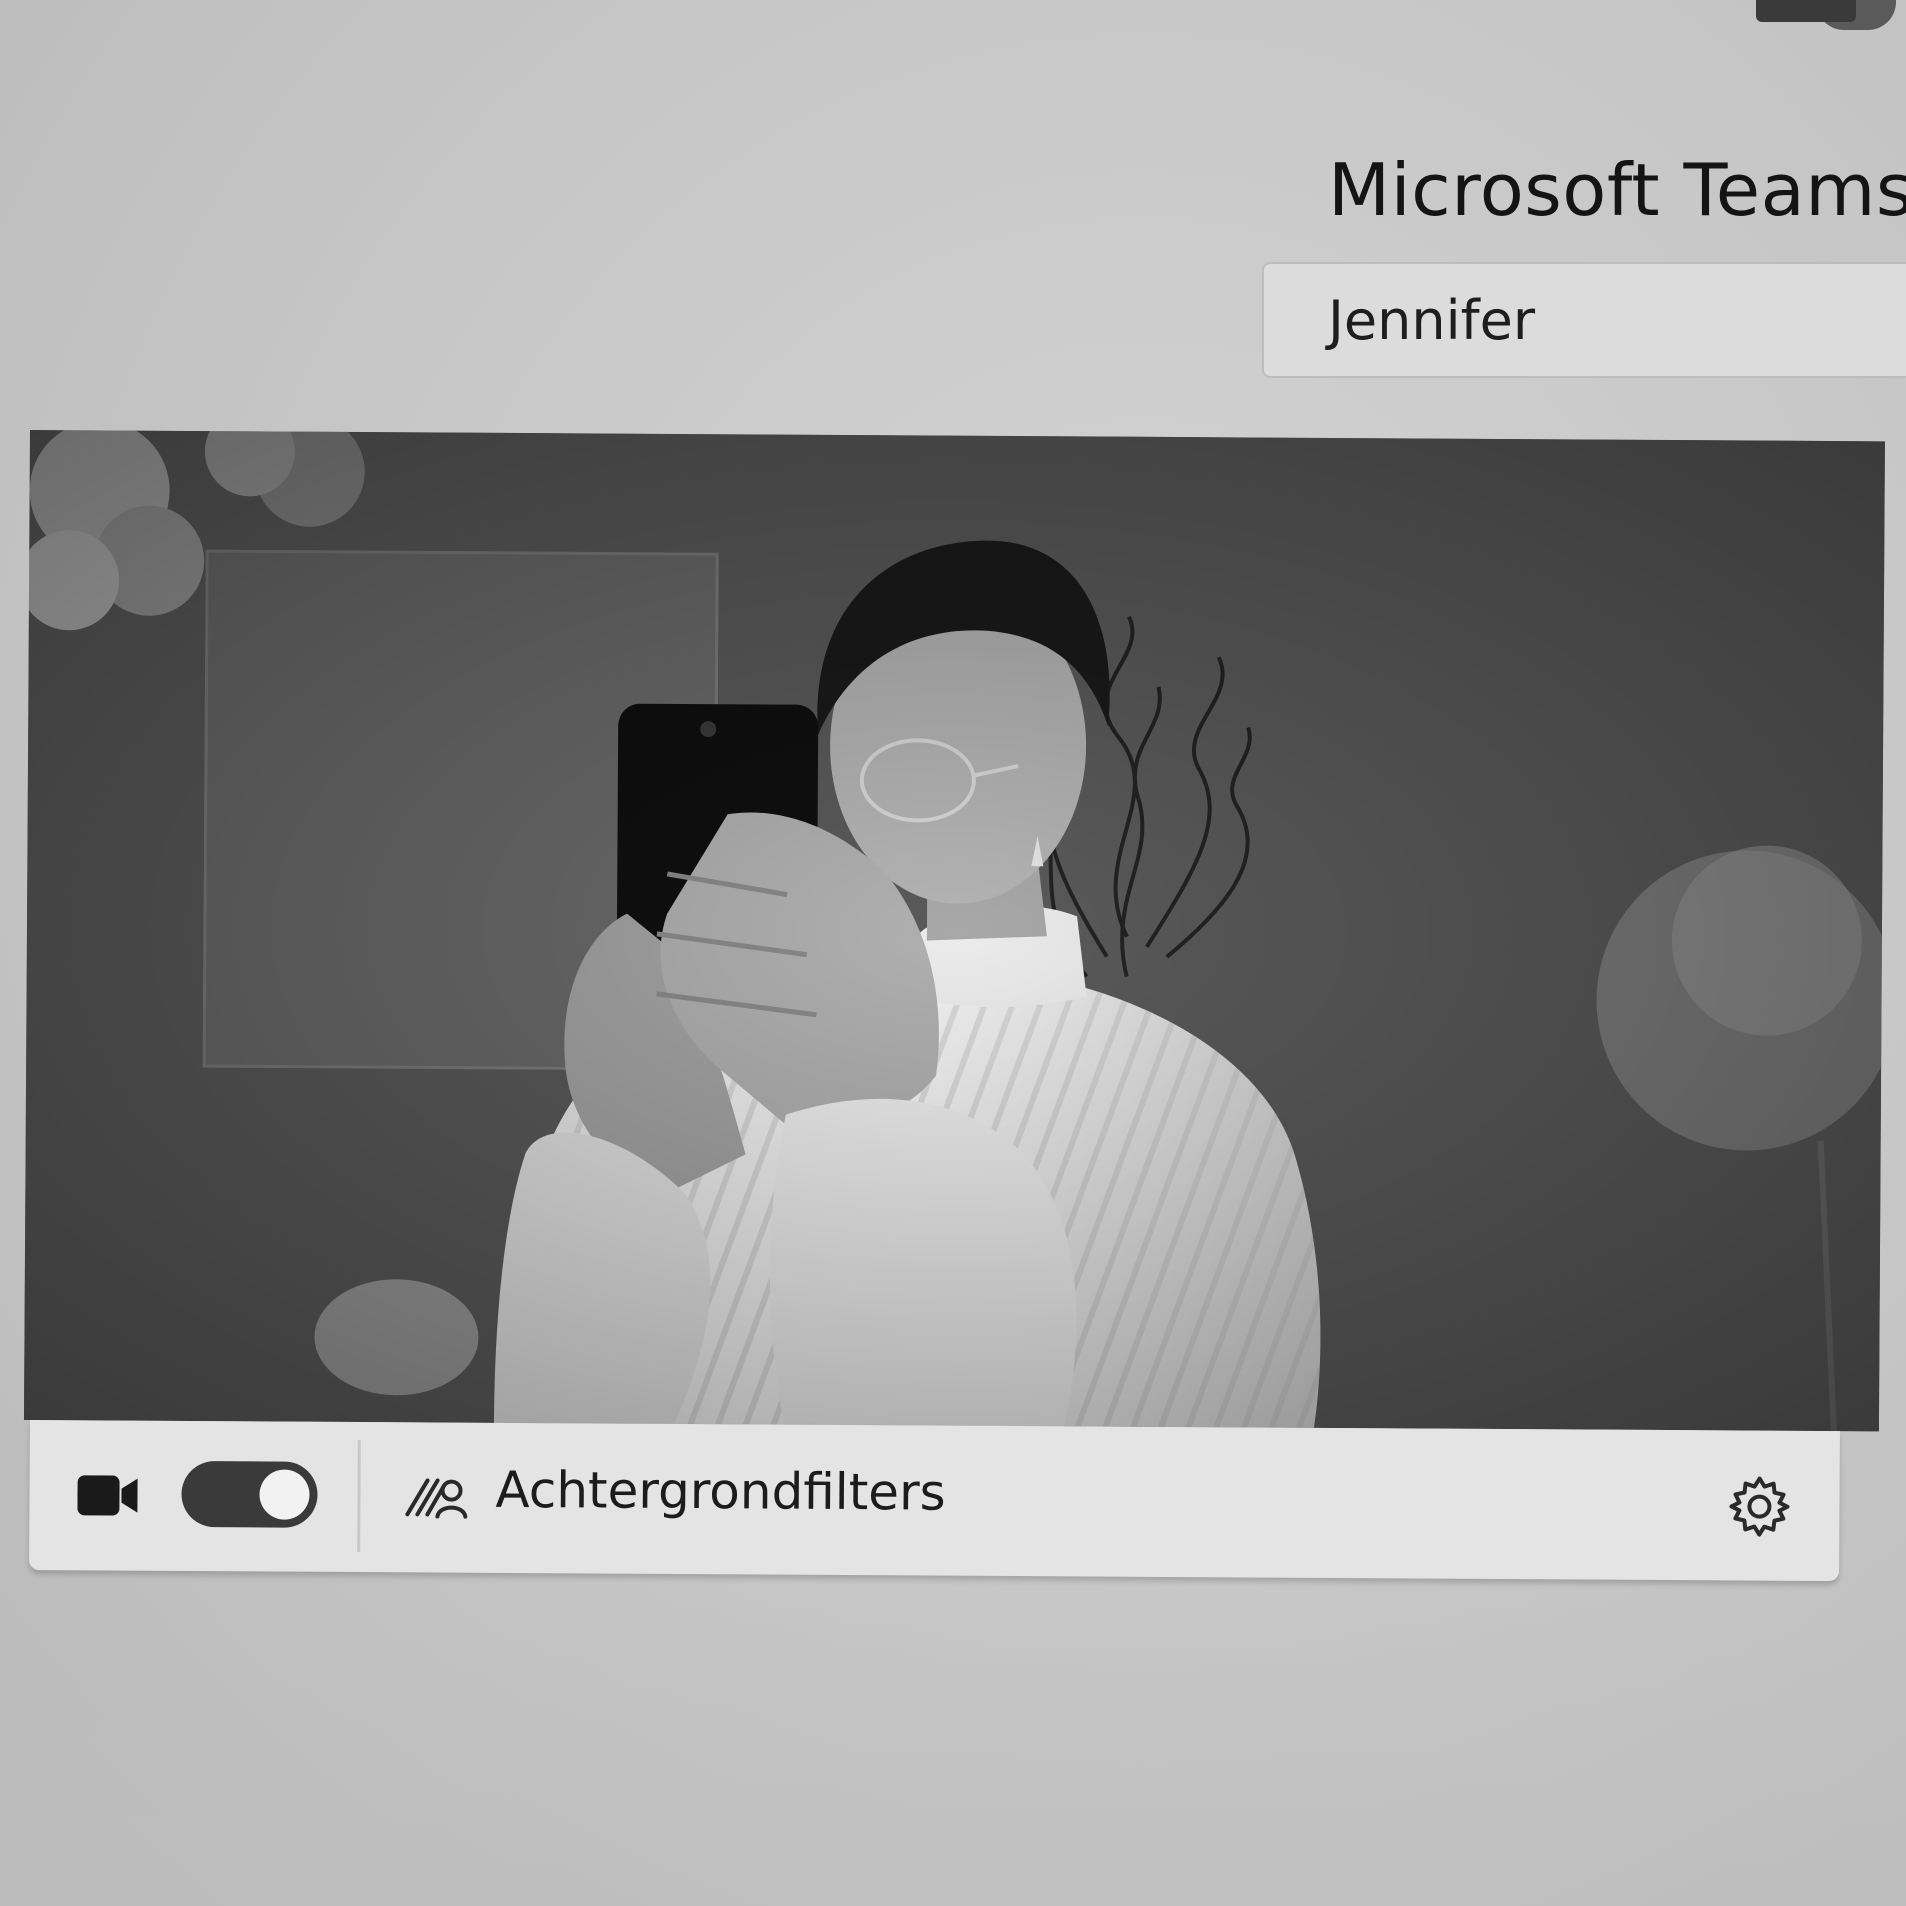 Image resolution: width=1906 pixels, height=1906 pixels. What do you see at coordinates (1617, 190) in the screenshot?
I see `window-title: Microsoft Teams-` at bounding box center [1617, 190].